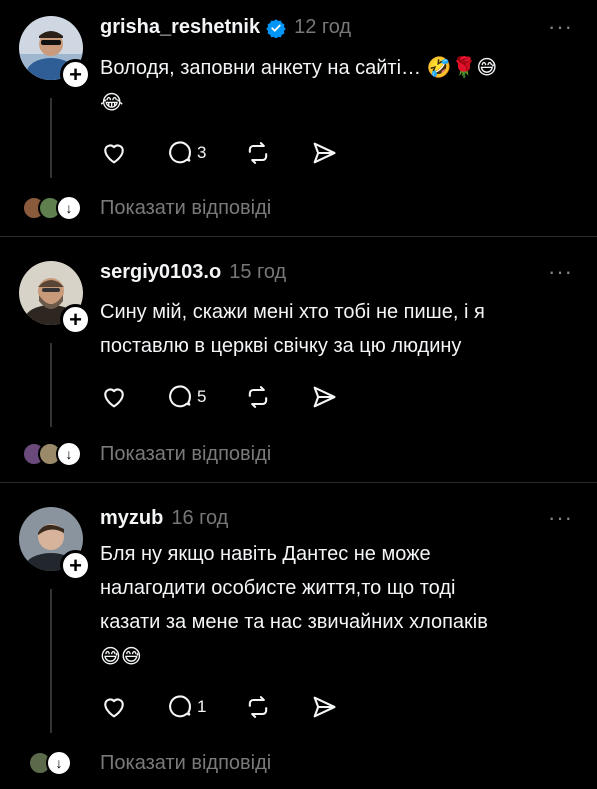  I want to click on comment-count: 5, so click(202, 396).